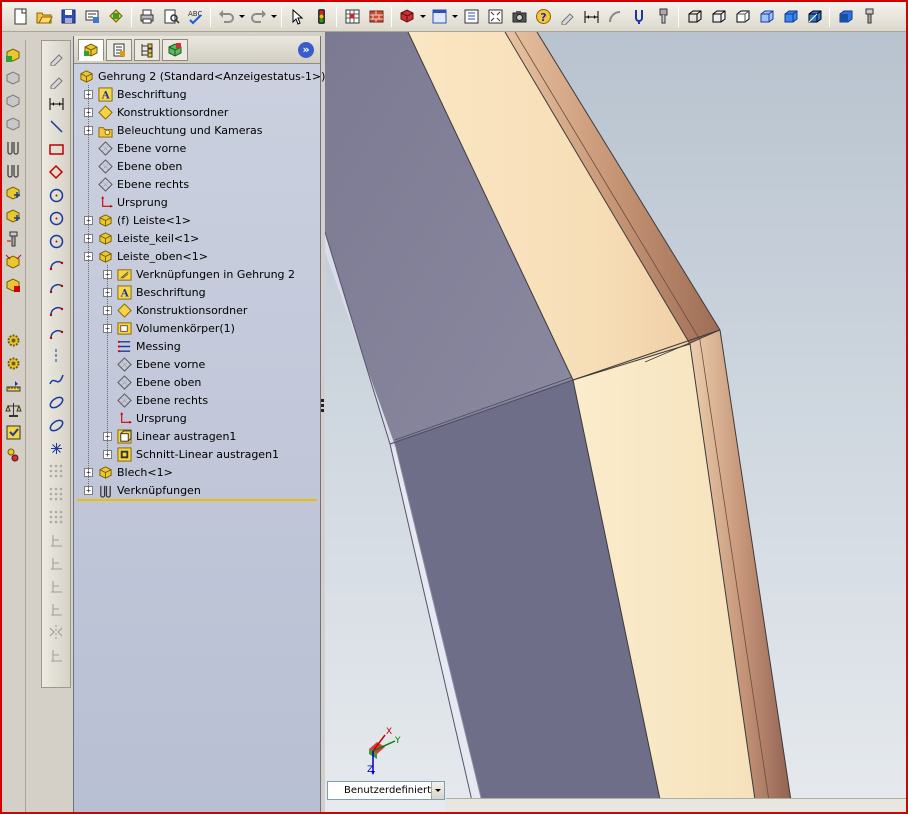 This screenshot has height=814, width=908. I want to click on grid-button, so click(352, 17).